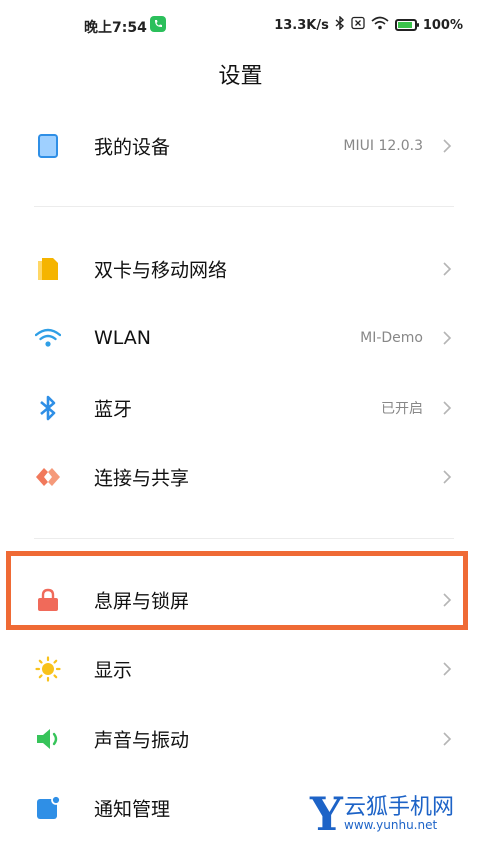 This screenshot has height=849, width=481. Describe the element at coordinates (442, 25) in the screenshot. I see `battery-percent: 100%` at that location.